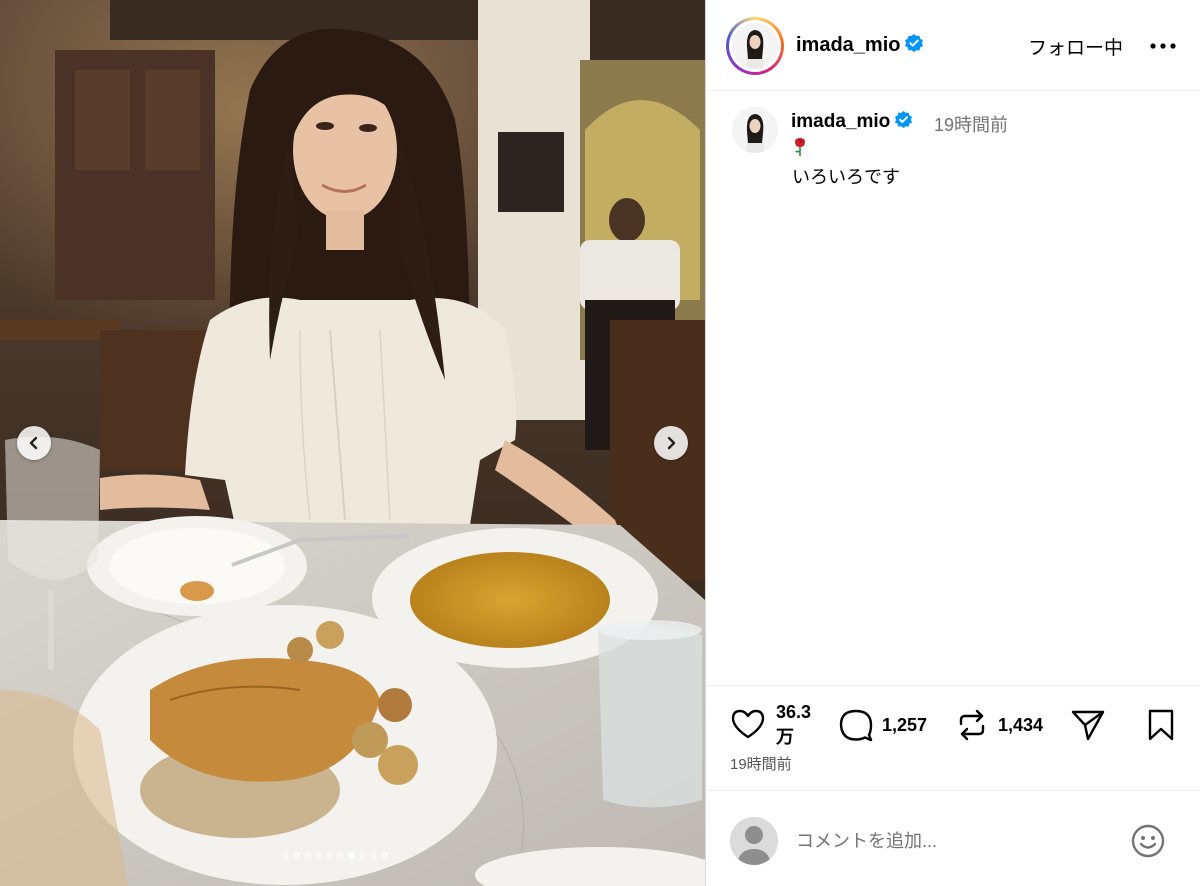 The height and width of the screenshot is (886, 1200). What do you see at coordinates (800, 147) in the screenshot?
I see `rose-icon` at bounding box center [800, 147].